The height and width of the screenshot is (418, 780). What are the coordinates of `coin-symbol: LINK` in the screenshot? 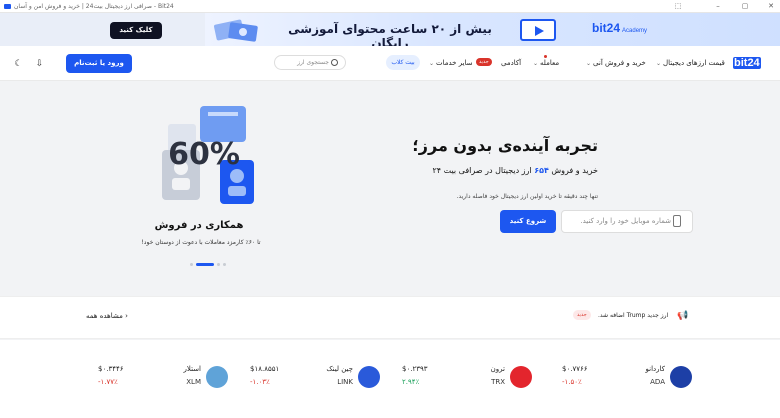 It's located at (345, 382).